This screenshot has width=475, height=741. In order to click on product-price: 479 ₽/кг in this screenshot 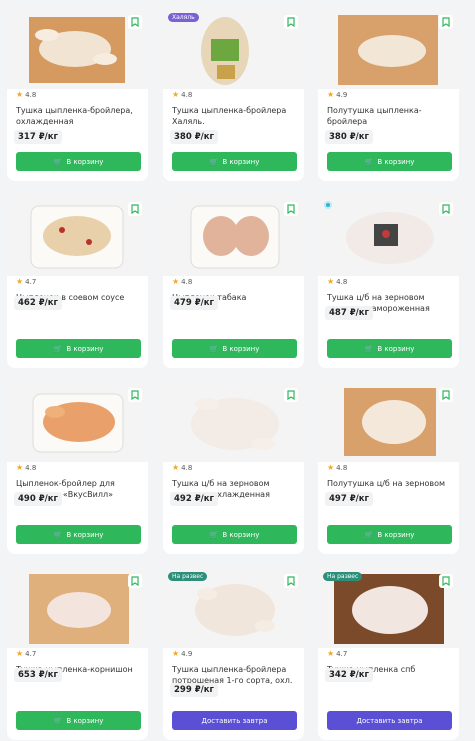, I will do `click(194, 303)`.